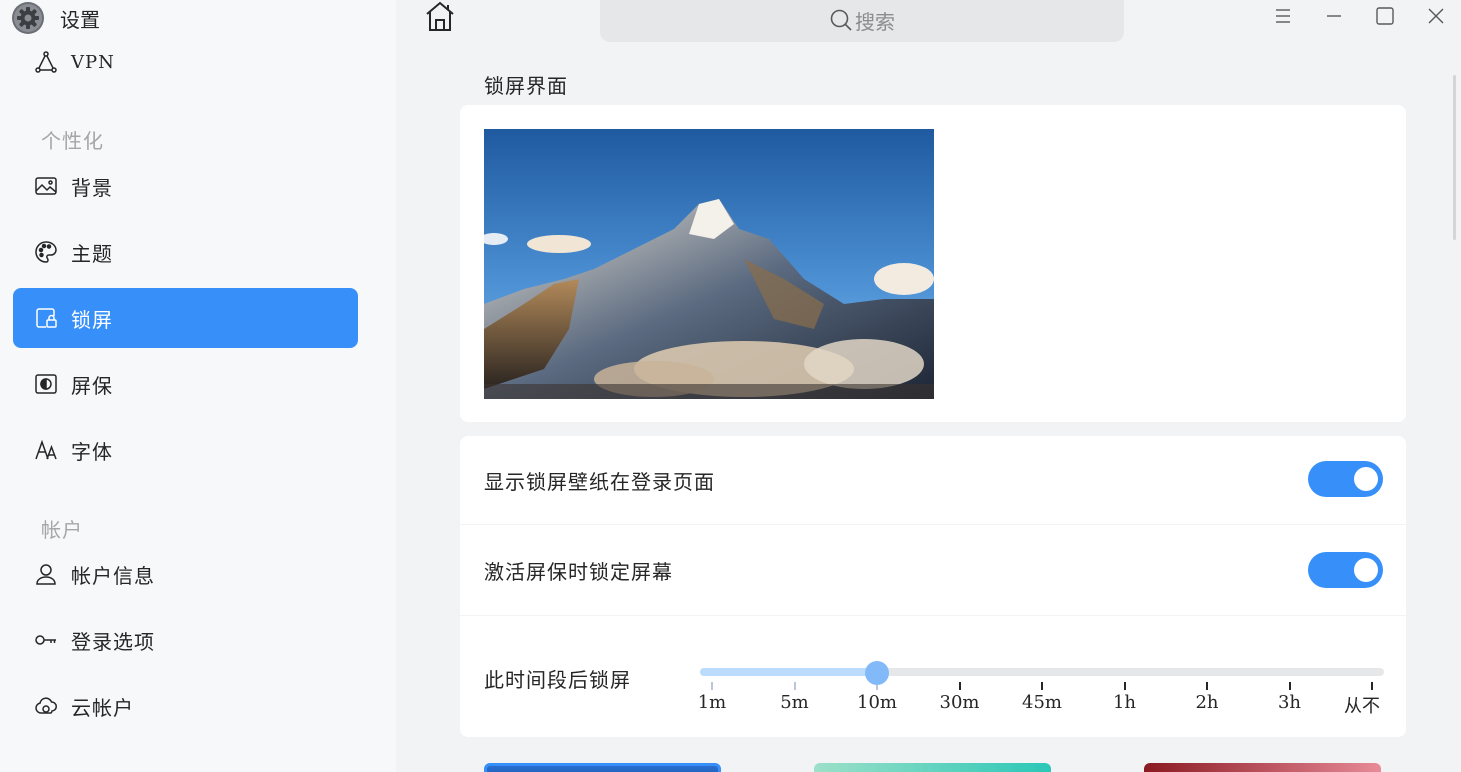 The image size is (1461, 772). I want to click on show-wallpaper-login-toggle, so click(1345, 479).